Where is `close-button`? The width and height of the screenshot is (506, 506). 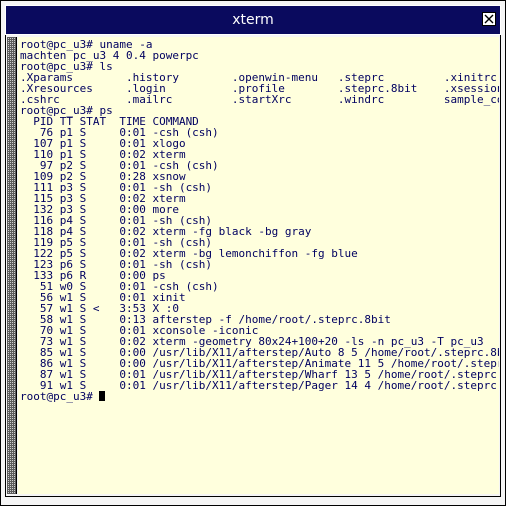 close-button is located at coordinates (489, 19).